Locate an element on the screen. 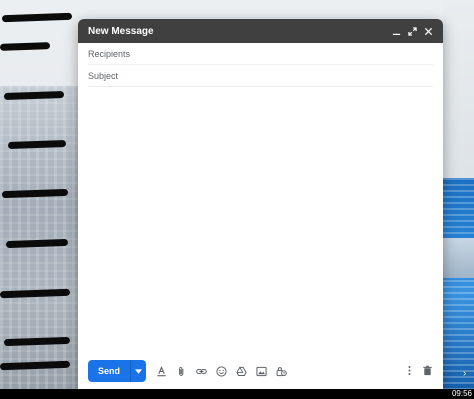 The image size is (474, 399). background-wallpaper is located at coordinates (458, 283).